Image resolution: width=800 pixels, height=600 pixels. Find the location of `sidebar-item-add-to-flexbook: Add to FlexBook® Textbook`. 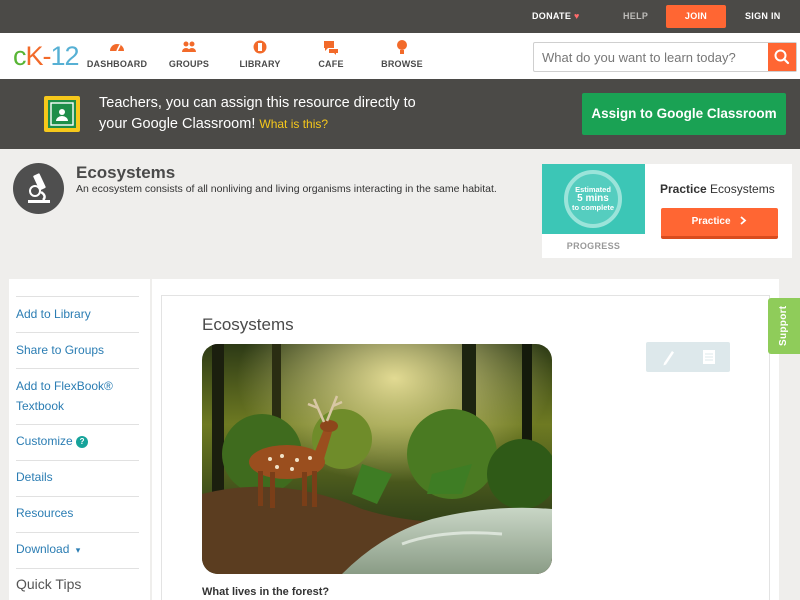

sidebar-item-add-to-flexbook: Add to FlexBook® Textbook is located at coordinates (77, 396).